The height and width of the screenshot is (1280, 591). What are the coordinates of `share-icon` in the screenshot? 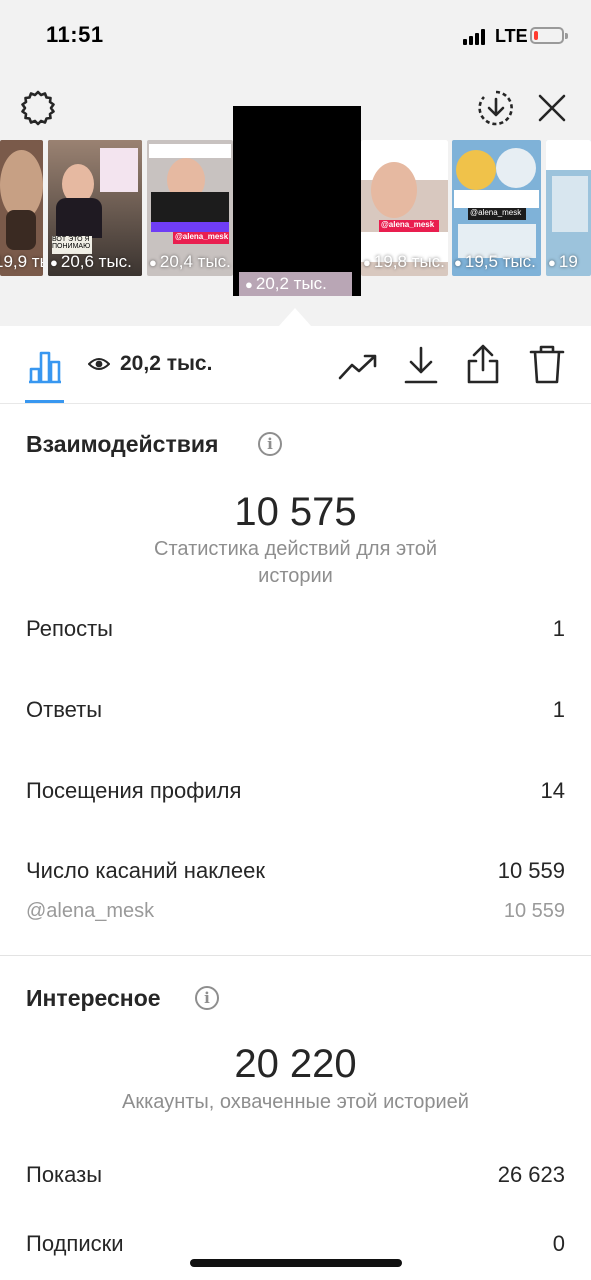 It's located at (483, 364).